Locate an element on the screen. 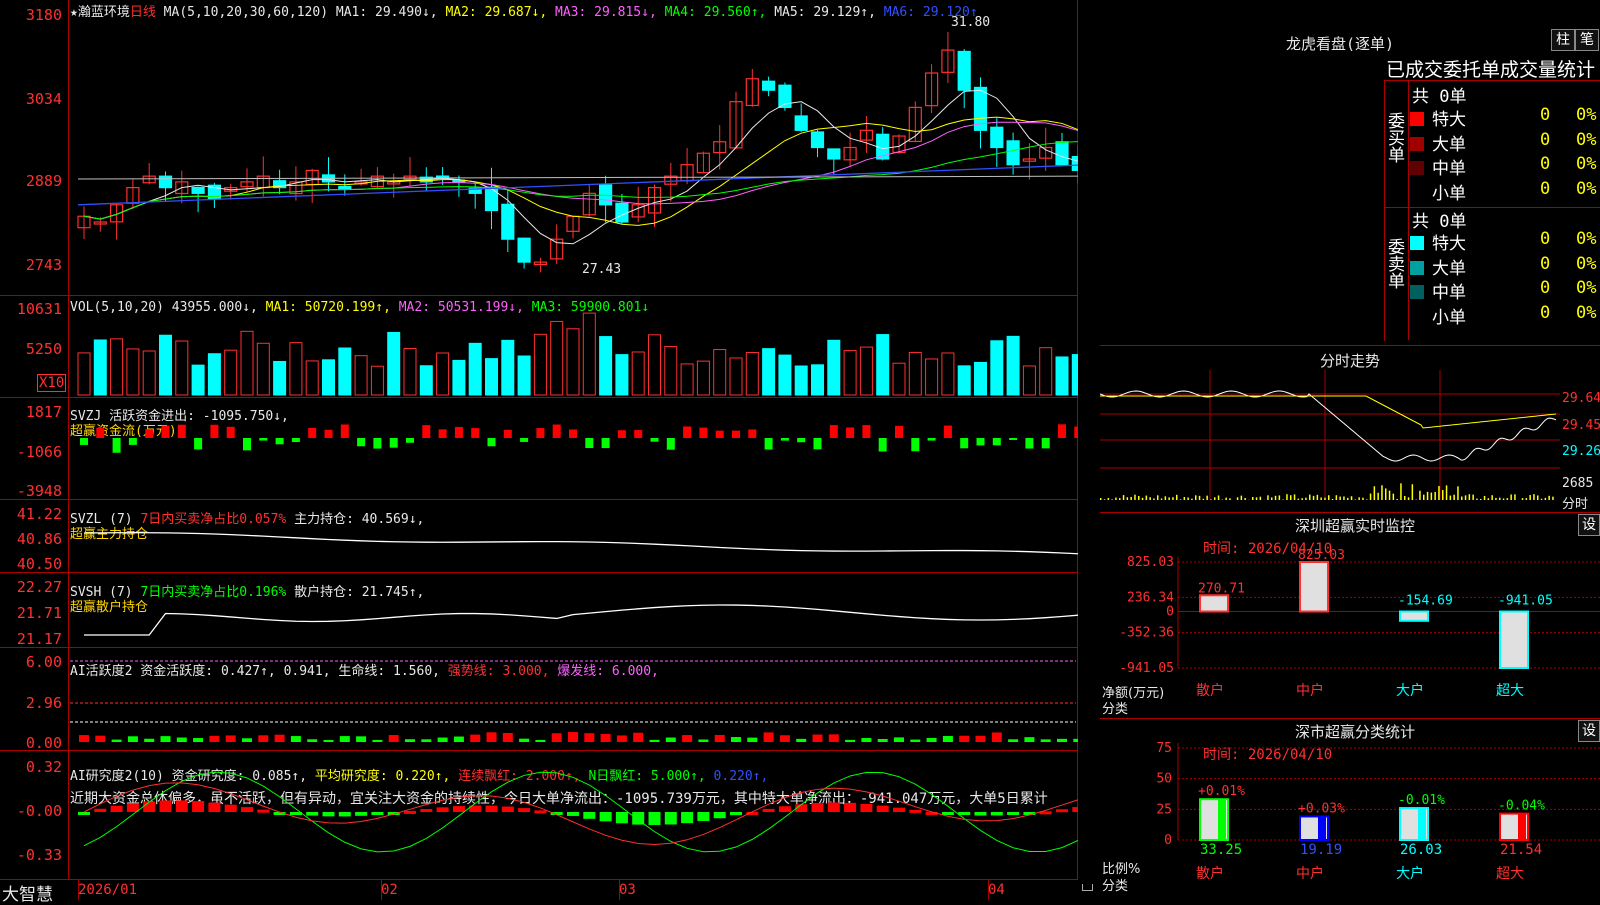 This screenshot has width=1600, height=905. axis-tick-label: 25 is located at coordinates (1164, 809).